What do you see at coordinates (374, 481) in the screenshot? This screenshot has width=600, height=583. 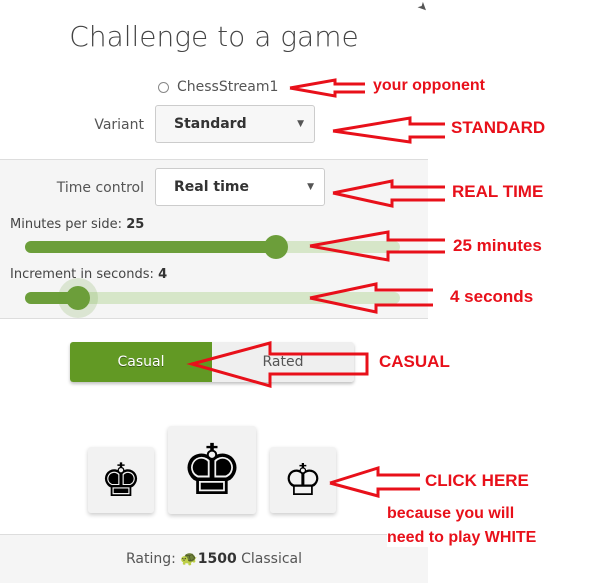 I see `arrow-click` at bounding box center [374, 481].